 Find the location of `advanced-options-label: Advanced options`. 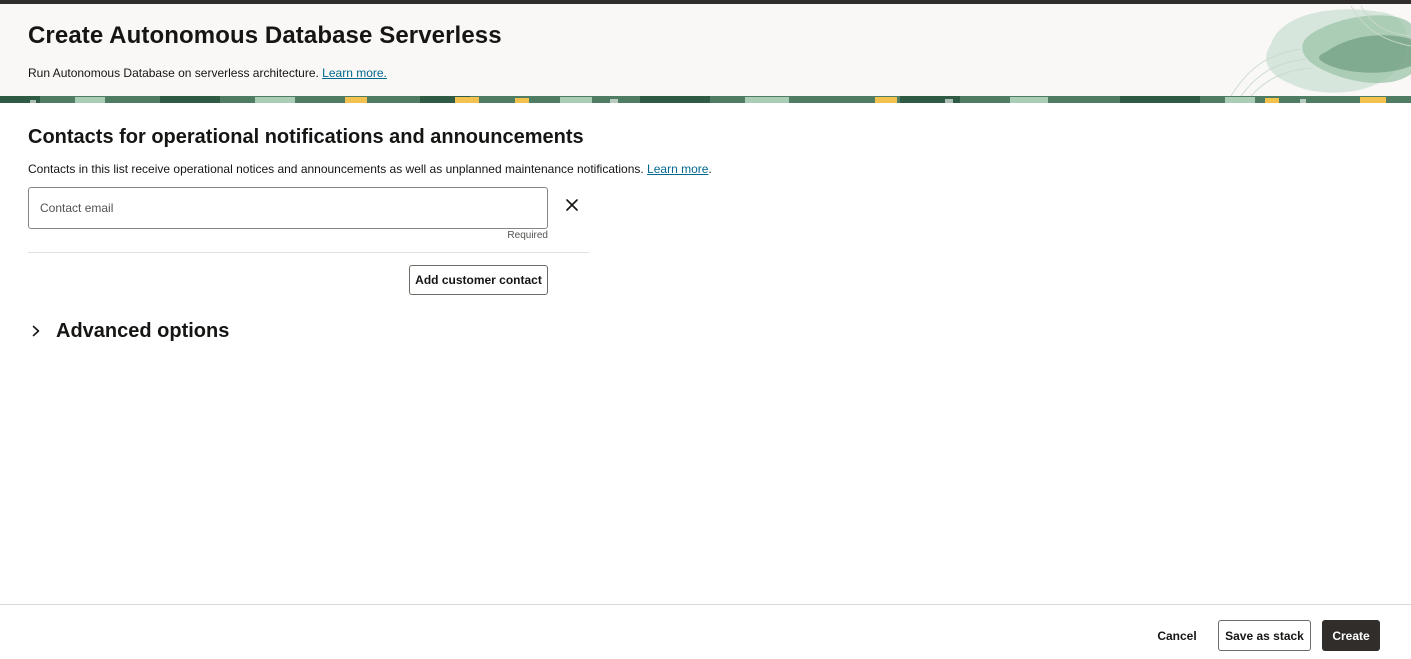

advanced-options-label: Advanced options is located at coordinates (143, 330).